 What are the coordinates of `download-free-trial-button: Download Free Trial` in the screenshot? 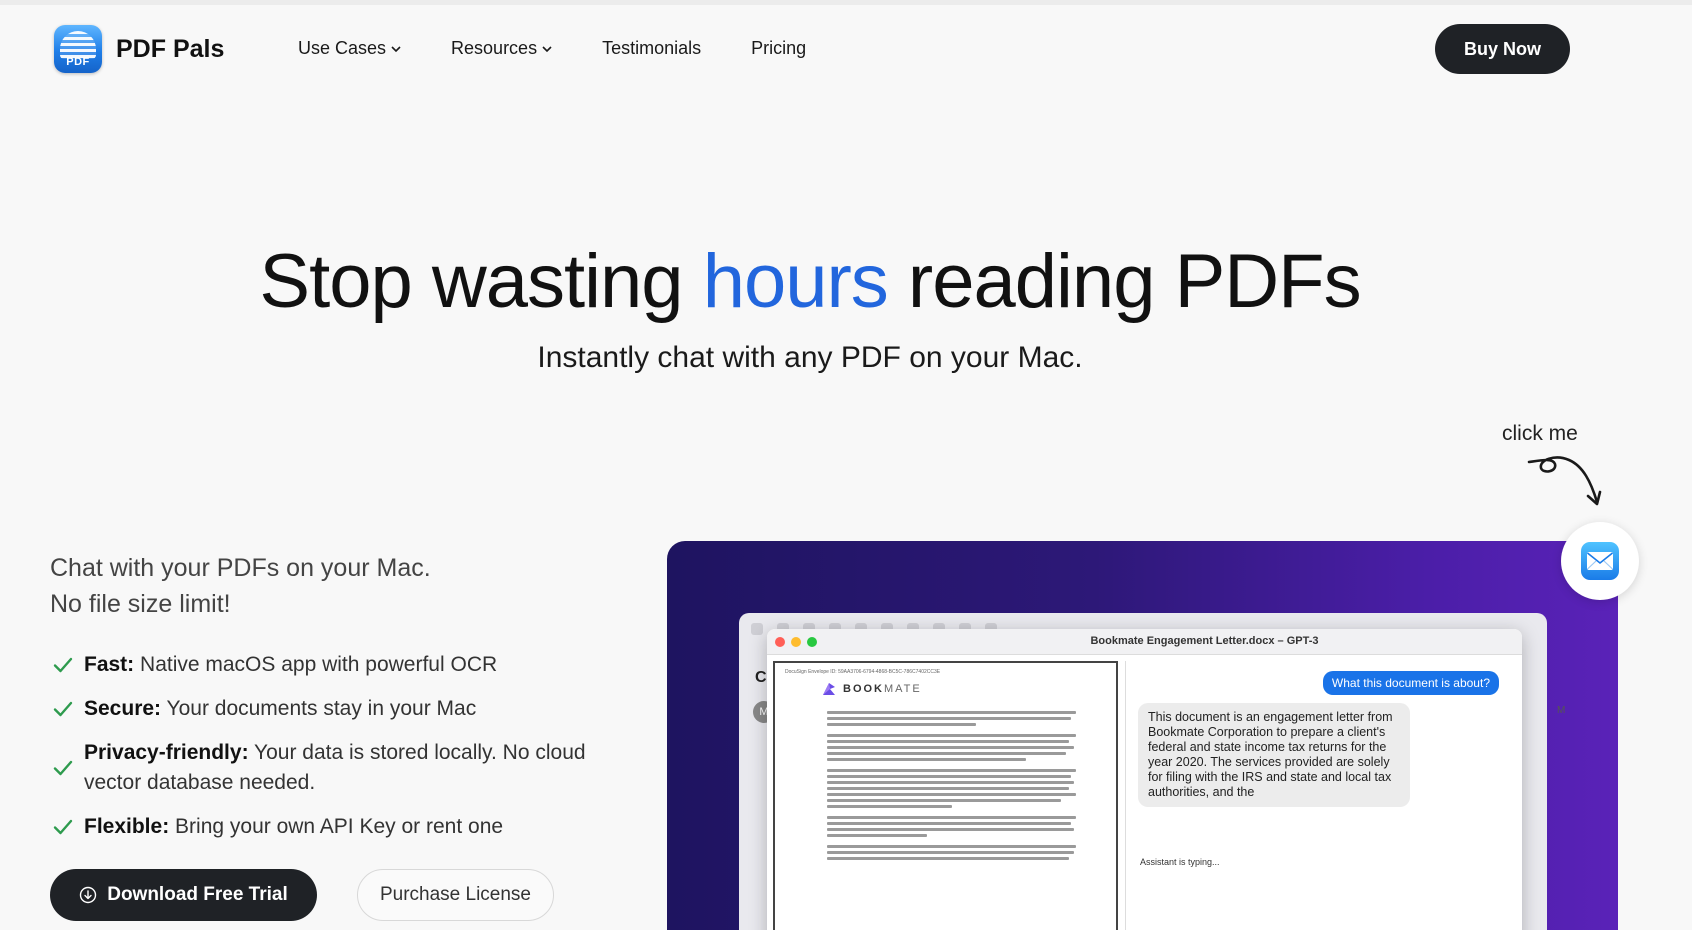 It's located at (183, 895).